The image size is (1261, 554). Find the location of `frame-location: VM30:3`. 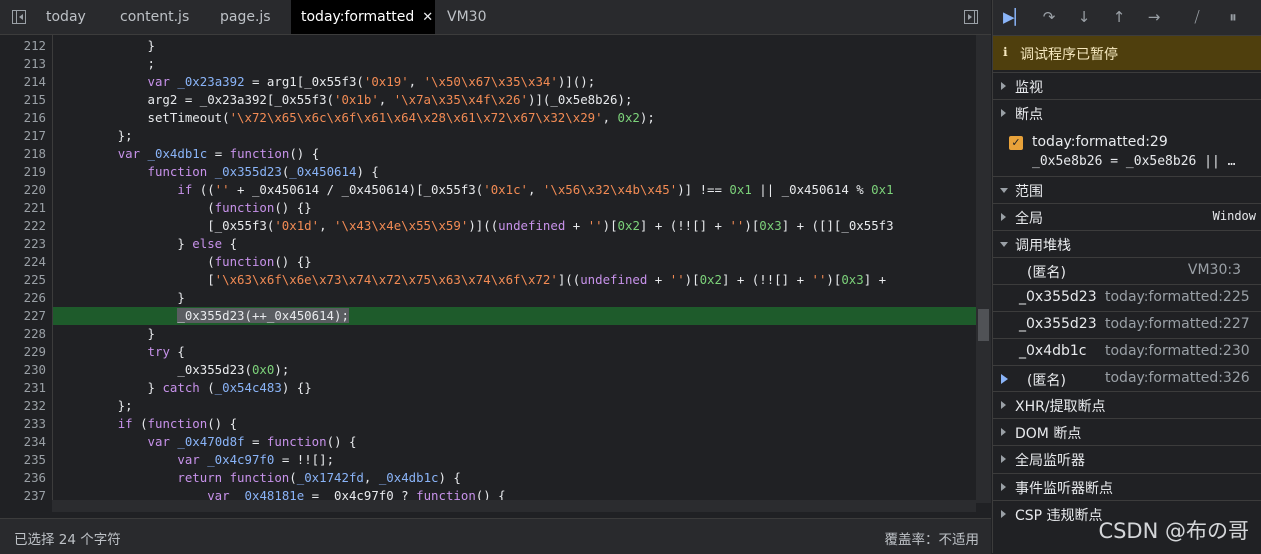

frame-location: VM30:3 is located at coordinates (1214, 270).